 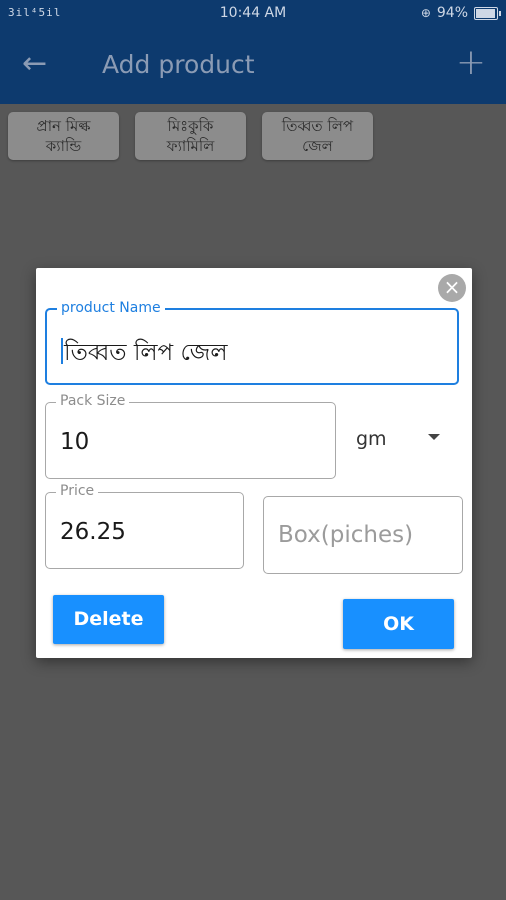 I want to click on price-label: Price, so click(x=77, y=491).